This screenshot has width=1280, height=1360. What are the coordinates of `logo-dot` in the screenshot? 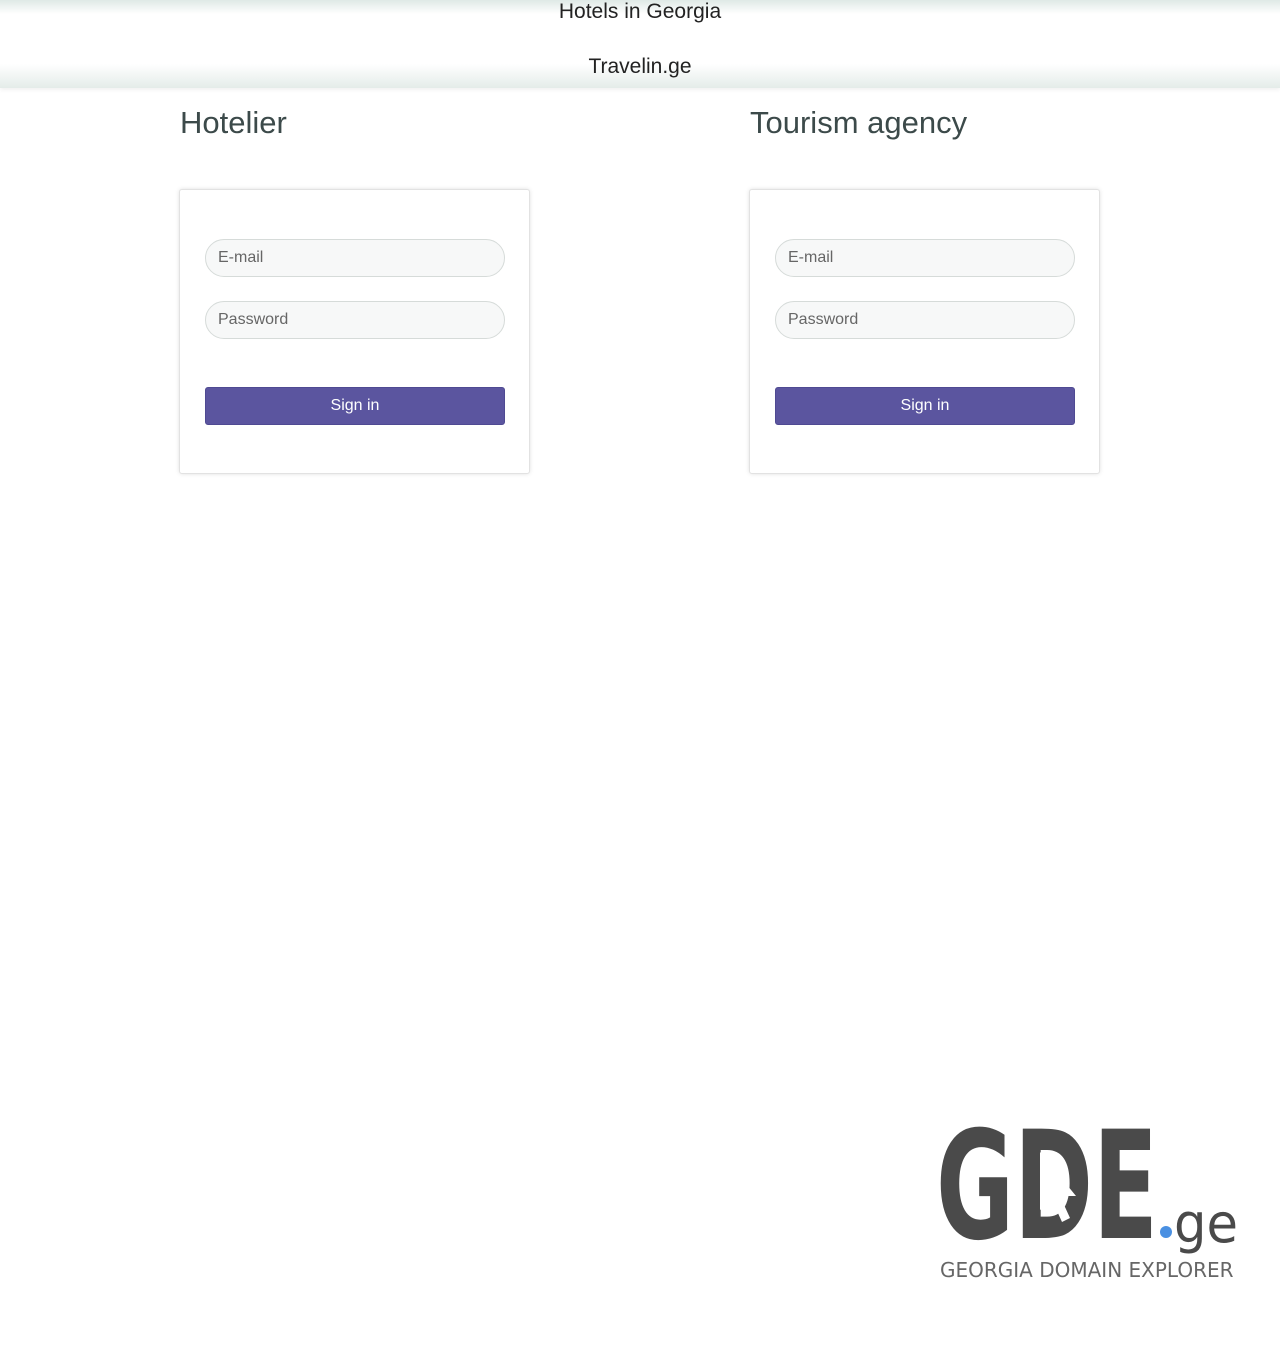 It's located at (1166, 1232).